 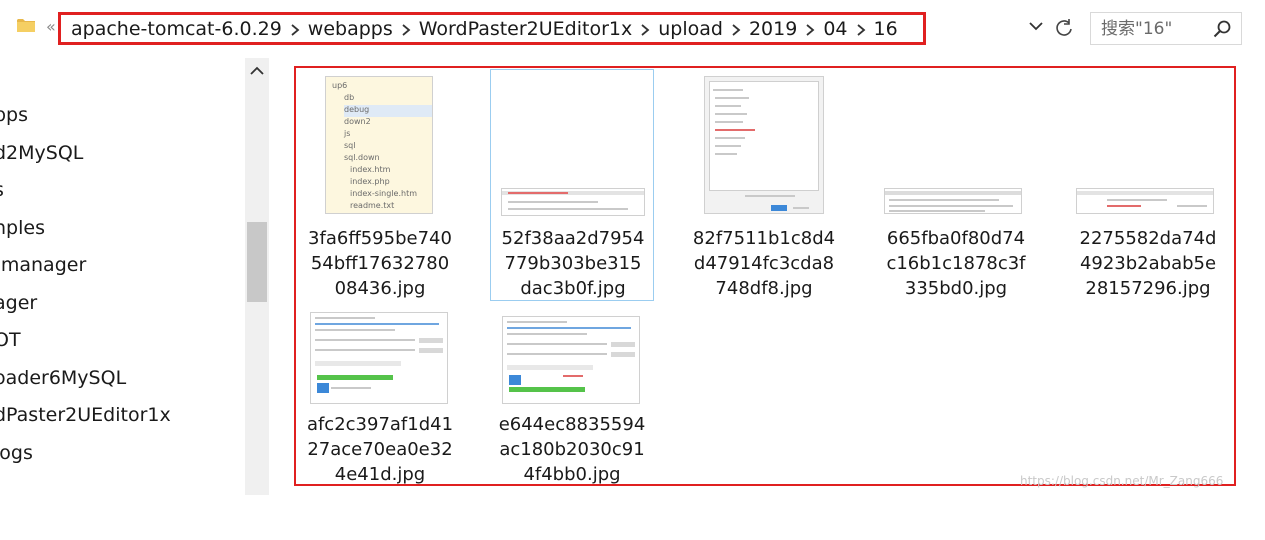 I want to click on watermark: https://blog.csdn.net/Mr_Zang666, so click(x=1122, y=481).